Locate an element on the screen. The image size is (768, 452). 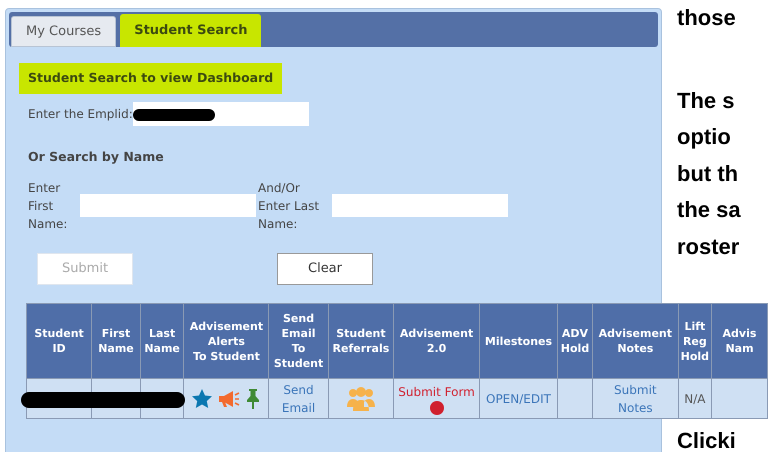
column-header: Advisement Alerts To Student is located at coordinates (226, 341).